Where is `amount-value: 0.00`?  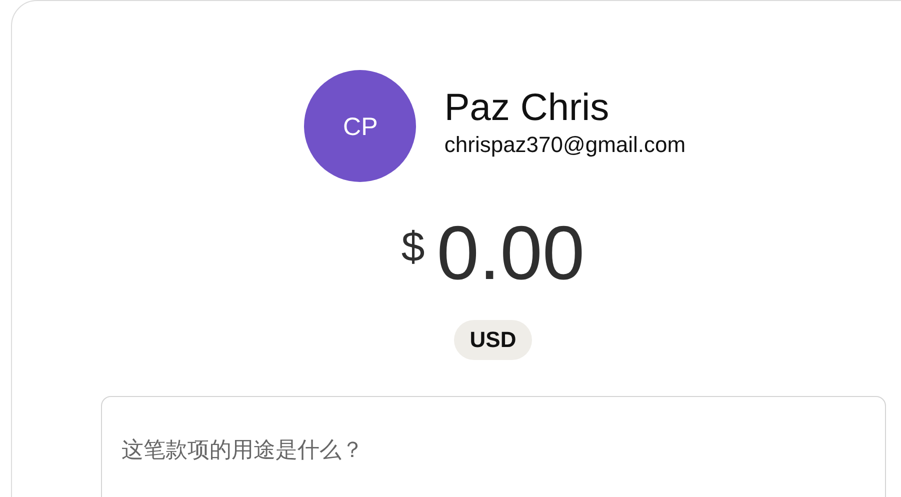
amount-value: 0.00 is located at coordinates (510, 254).